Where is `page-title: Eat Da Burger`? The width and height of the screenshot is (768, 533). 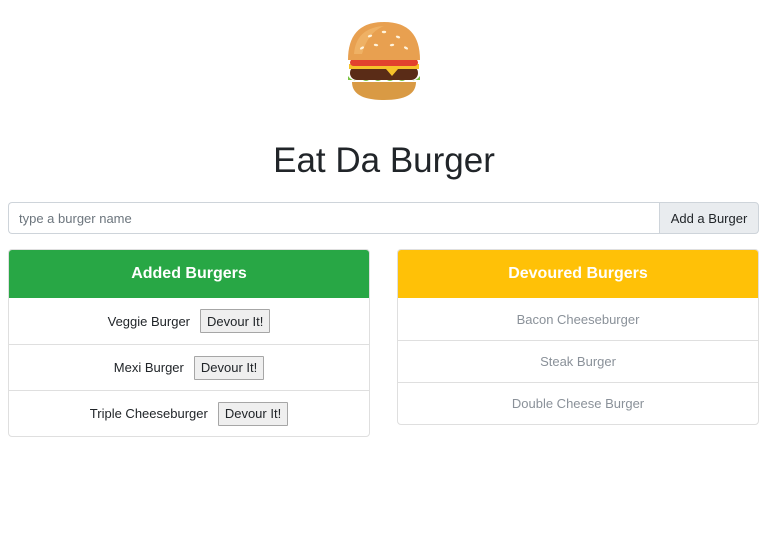
page-title: Eat Da Burger is located at coordinates (384, 160).